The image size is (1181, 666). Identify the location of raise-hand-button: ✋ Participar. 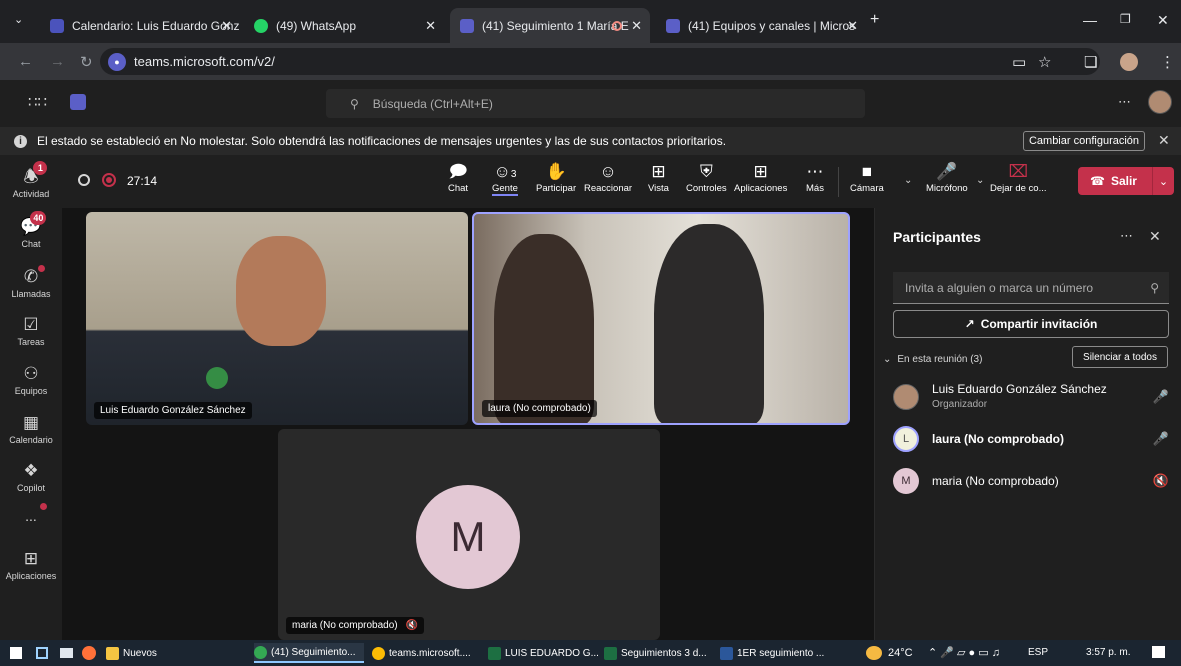
(556, 177).